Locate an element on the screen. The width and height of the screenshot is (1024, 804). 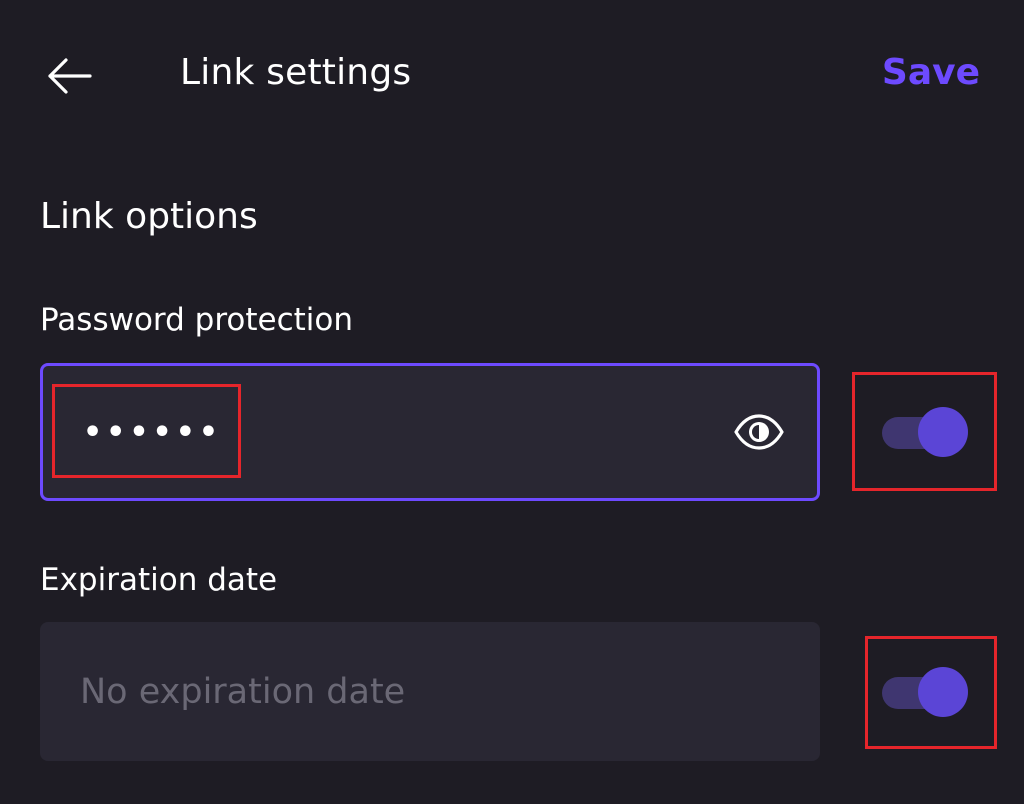
show-password-button is located at coordinates (759, 432).